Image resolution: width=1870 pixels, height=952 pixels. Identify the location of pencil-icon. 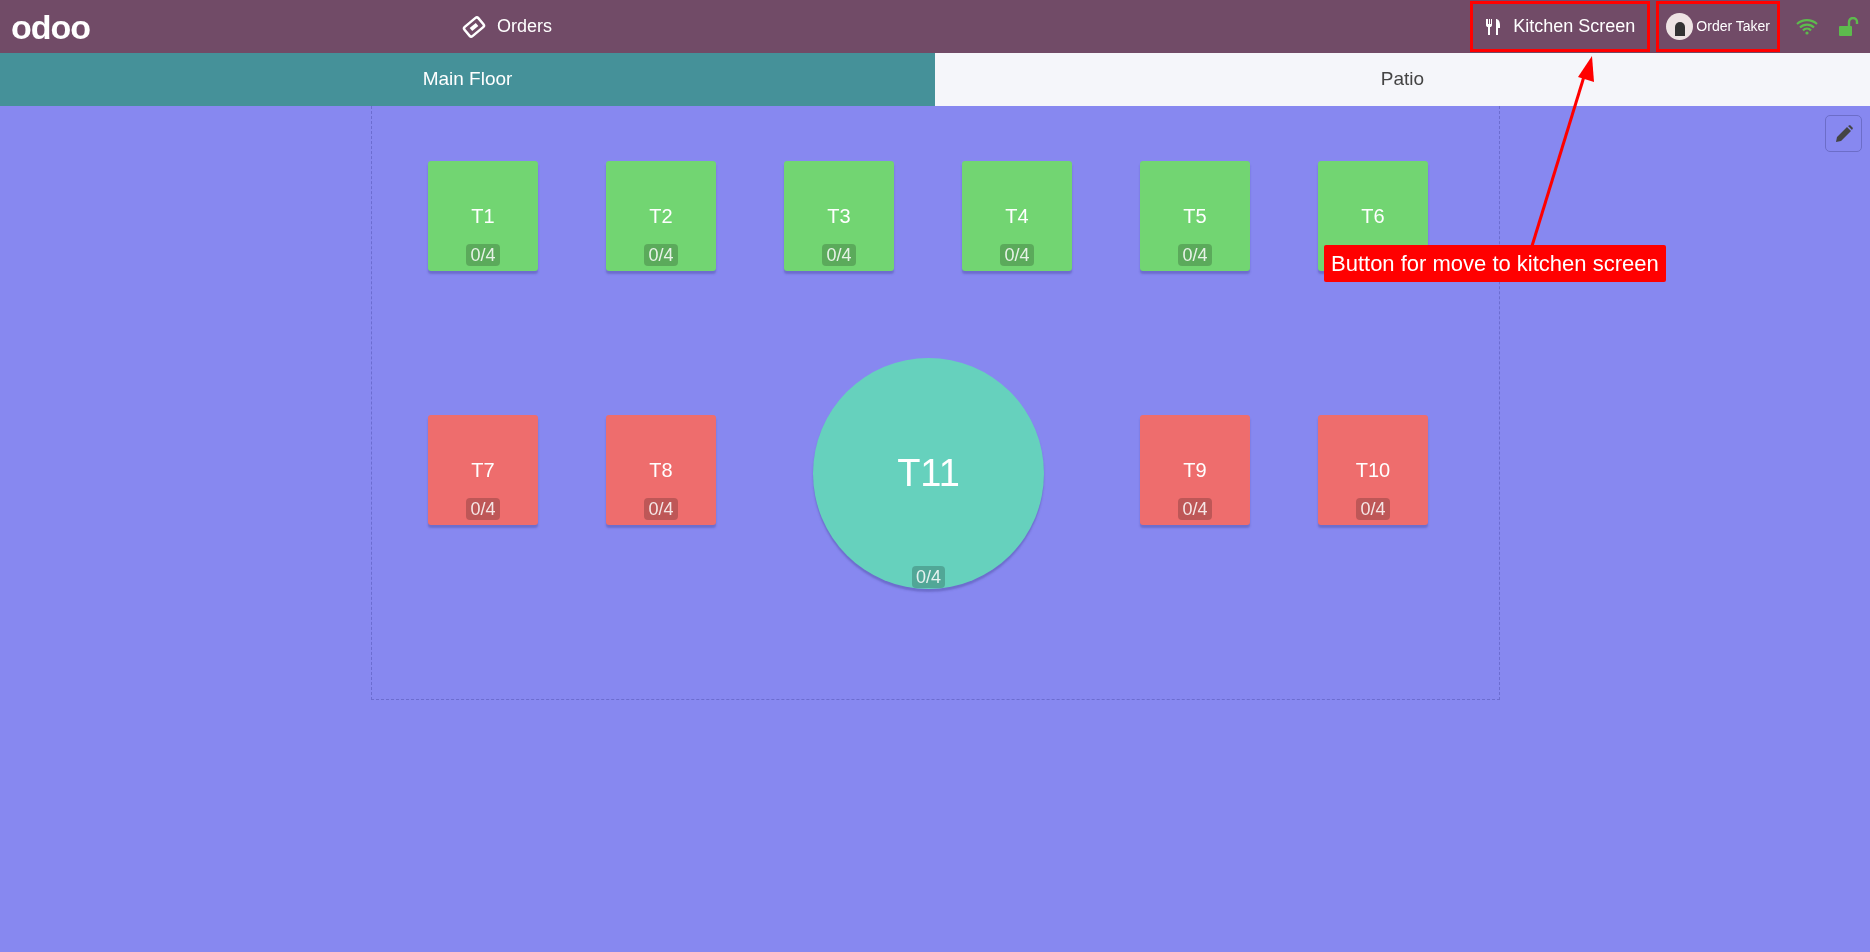
(1843, 133).